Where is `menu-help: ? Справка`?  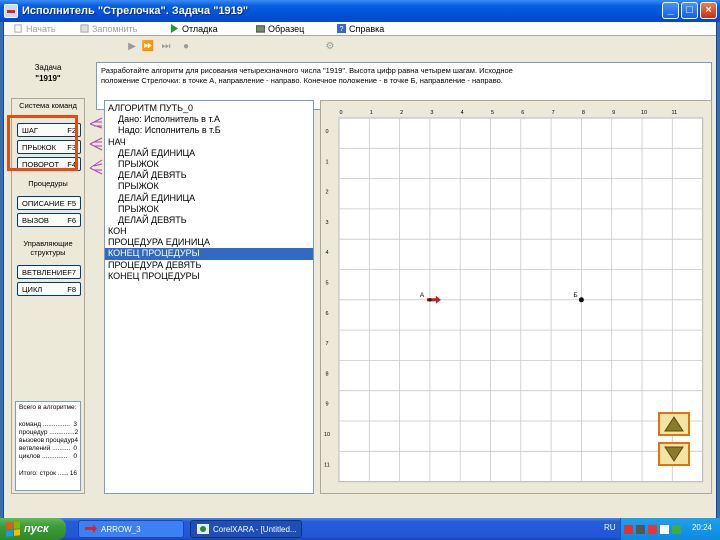 menu-help: ? Справка is located at coordinates (360, 29).